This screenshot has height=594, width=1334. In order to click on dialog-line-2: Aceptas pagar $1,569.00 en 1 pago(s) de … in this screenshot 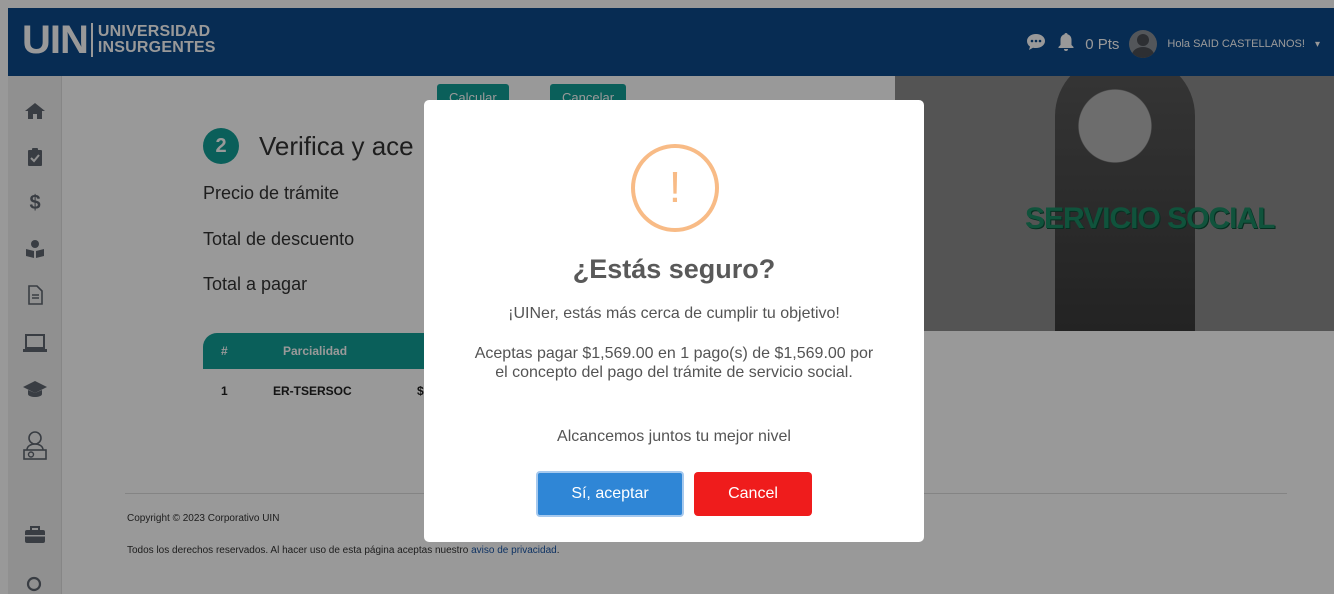, I will do `click(674, 363)`.